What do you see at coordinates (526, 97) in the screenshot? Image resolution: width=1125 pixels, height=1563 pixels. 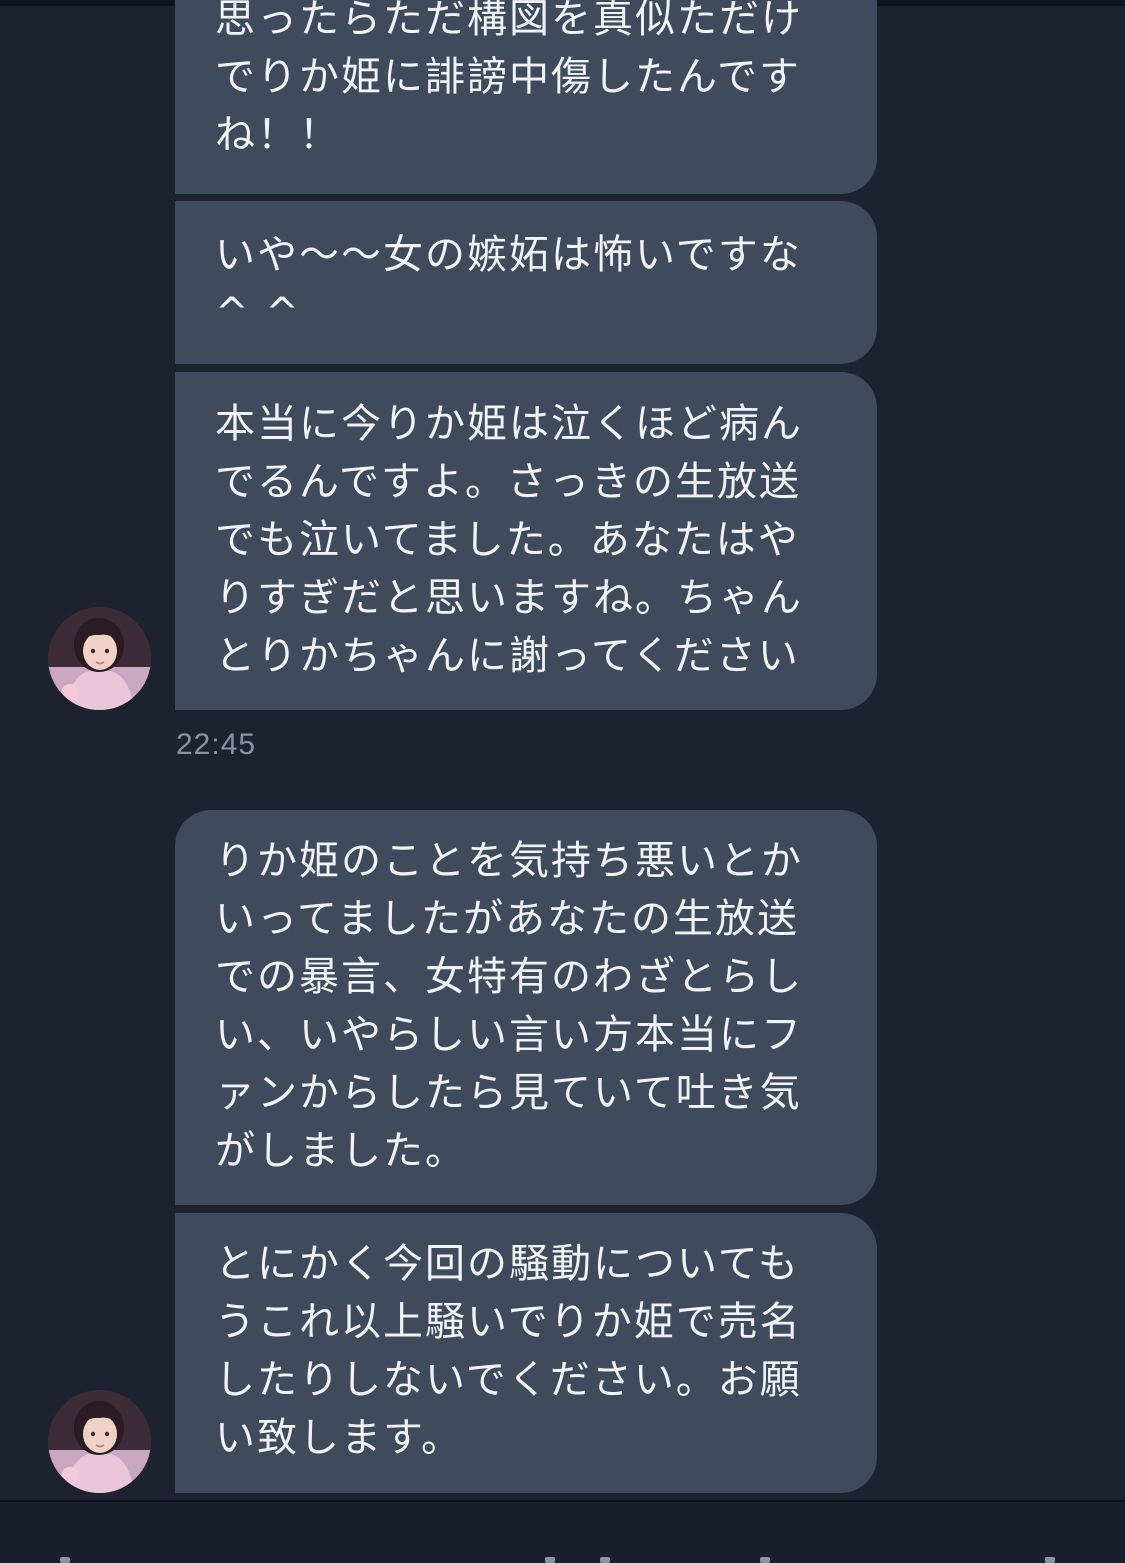 I see `message-bubble: 思ったらただ構図を真似ただけ でりか姫に誹謗中傷したんです ね！！` at bounding box center [526, 97].